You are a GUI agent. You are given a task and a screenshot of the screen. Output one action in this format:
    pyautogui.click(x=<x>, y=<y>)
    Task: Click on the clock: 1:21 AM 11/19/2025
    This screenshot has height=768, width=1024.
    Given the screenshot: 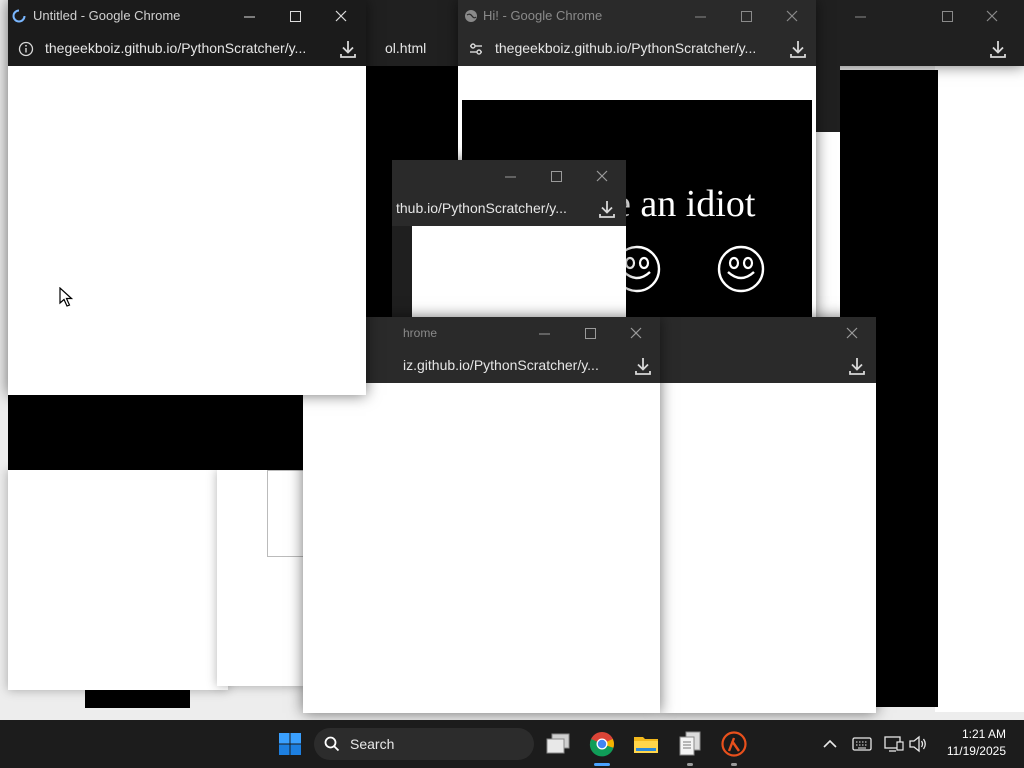 What is the action you would take?
    pyautogui.click(x=976, y=743)
    